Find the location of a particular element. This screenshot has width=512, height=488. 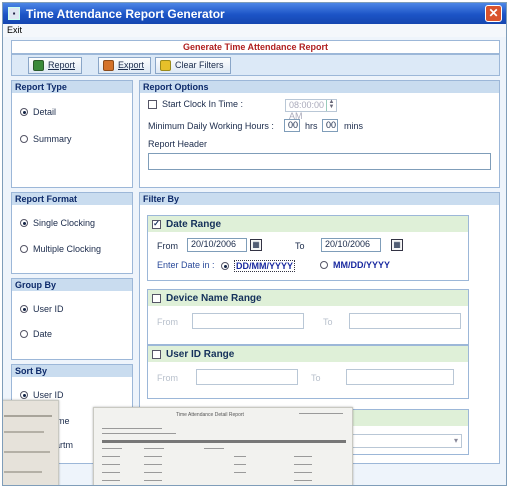

menu-exit: Exit is located at coordinates (14, 30).